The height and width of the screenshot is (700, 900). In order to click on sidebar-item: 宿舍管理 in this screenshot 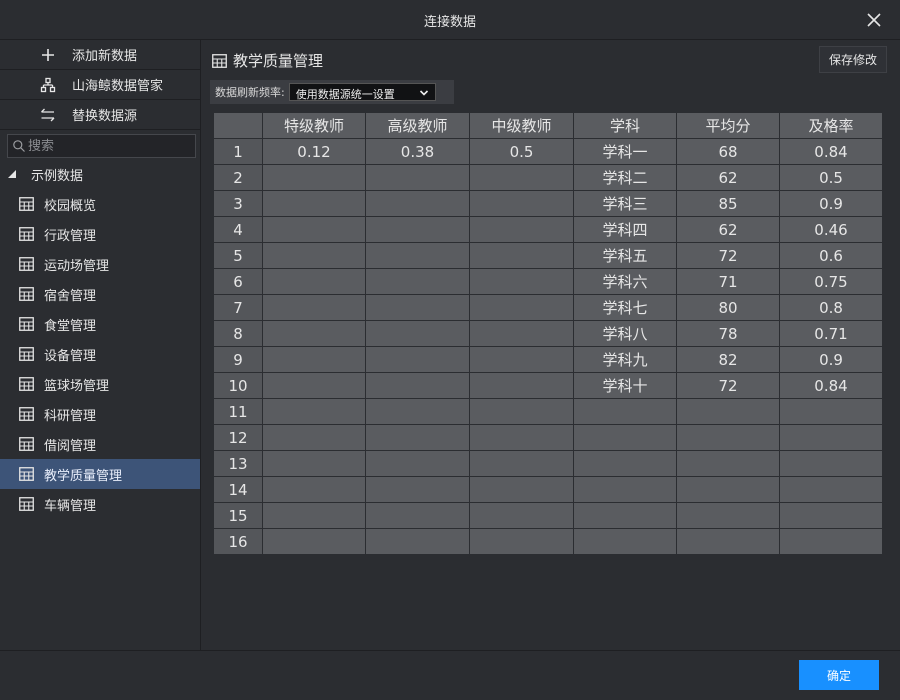, I will do `click(100, 294)`.